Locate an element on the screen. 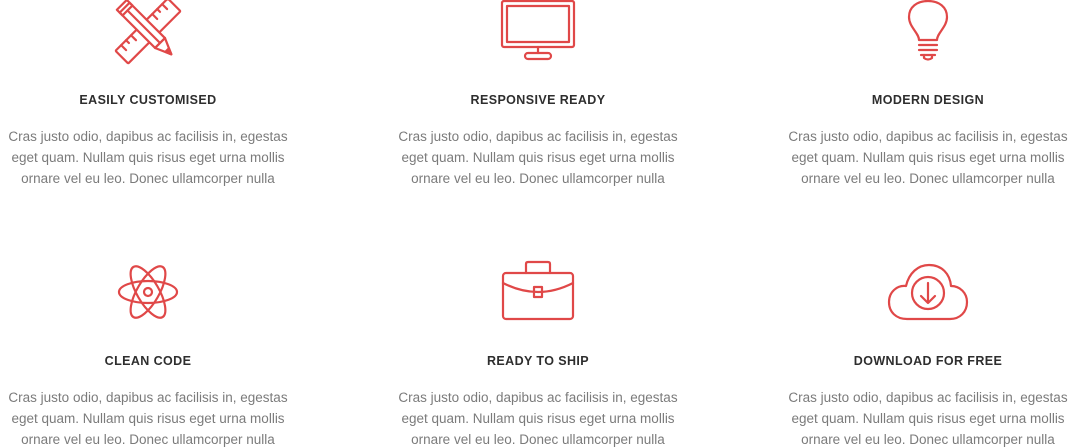 Image resolution: width=1076 pixels, height=448 pixels. cloud-download-icon is located at coordinates (928, 292).